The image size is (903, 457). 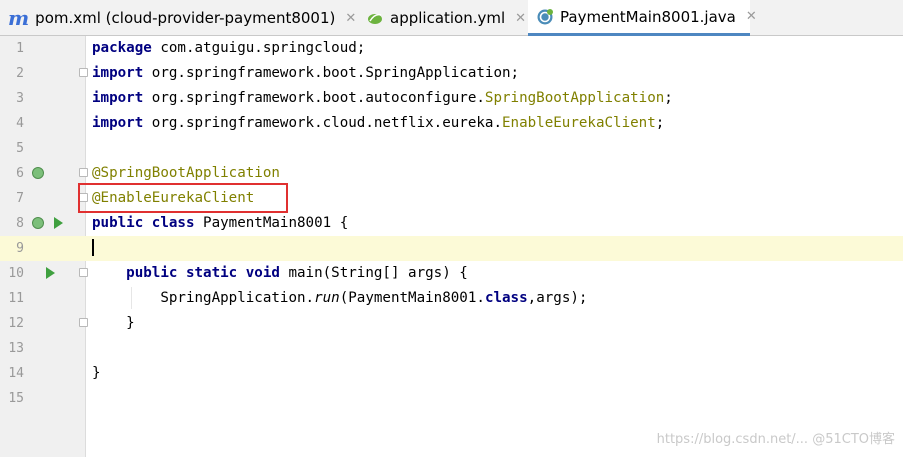 I want to click on tab-label: pom.xml (cloud-provider-payment8001), so click(x=185, y=18).